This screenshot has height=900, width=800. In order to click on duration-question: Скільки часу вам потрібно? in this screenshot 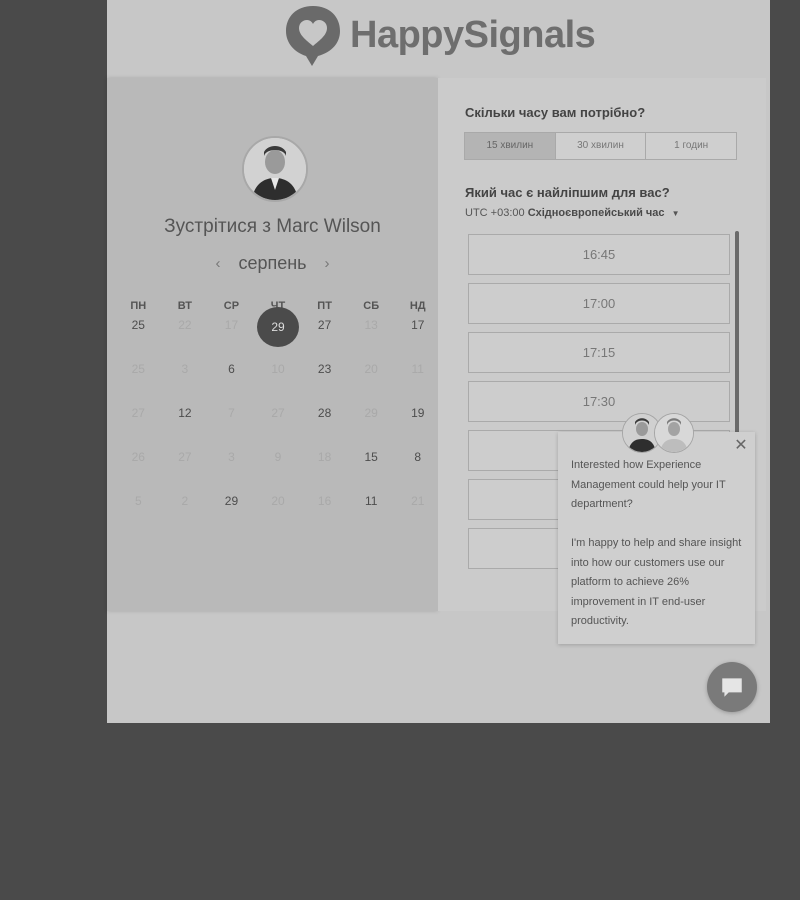, I will do `click(555, 112)`.